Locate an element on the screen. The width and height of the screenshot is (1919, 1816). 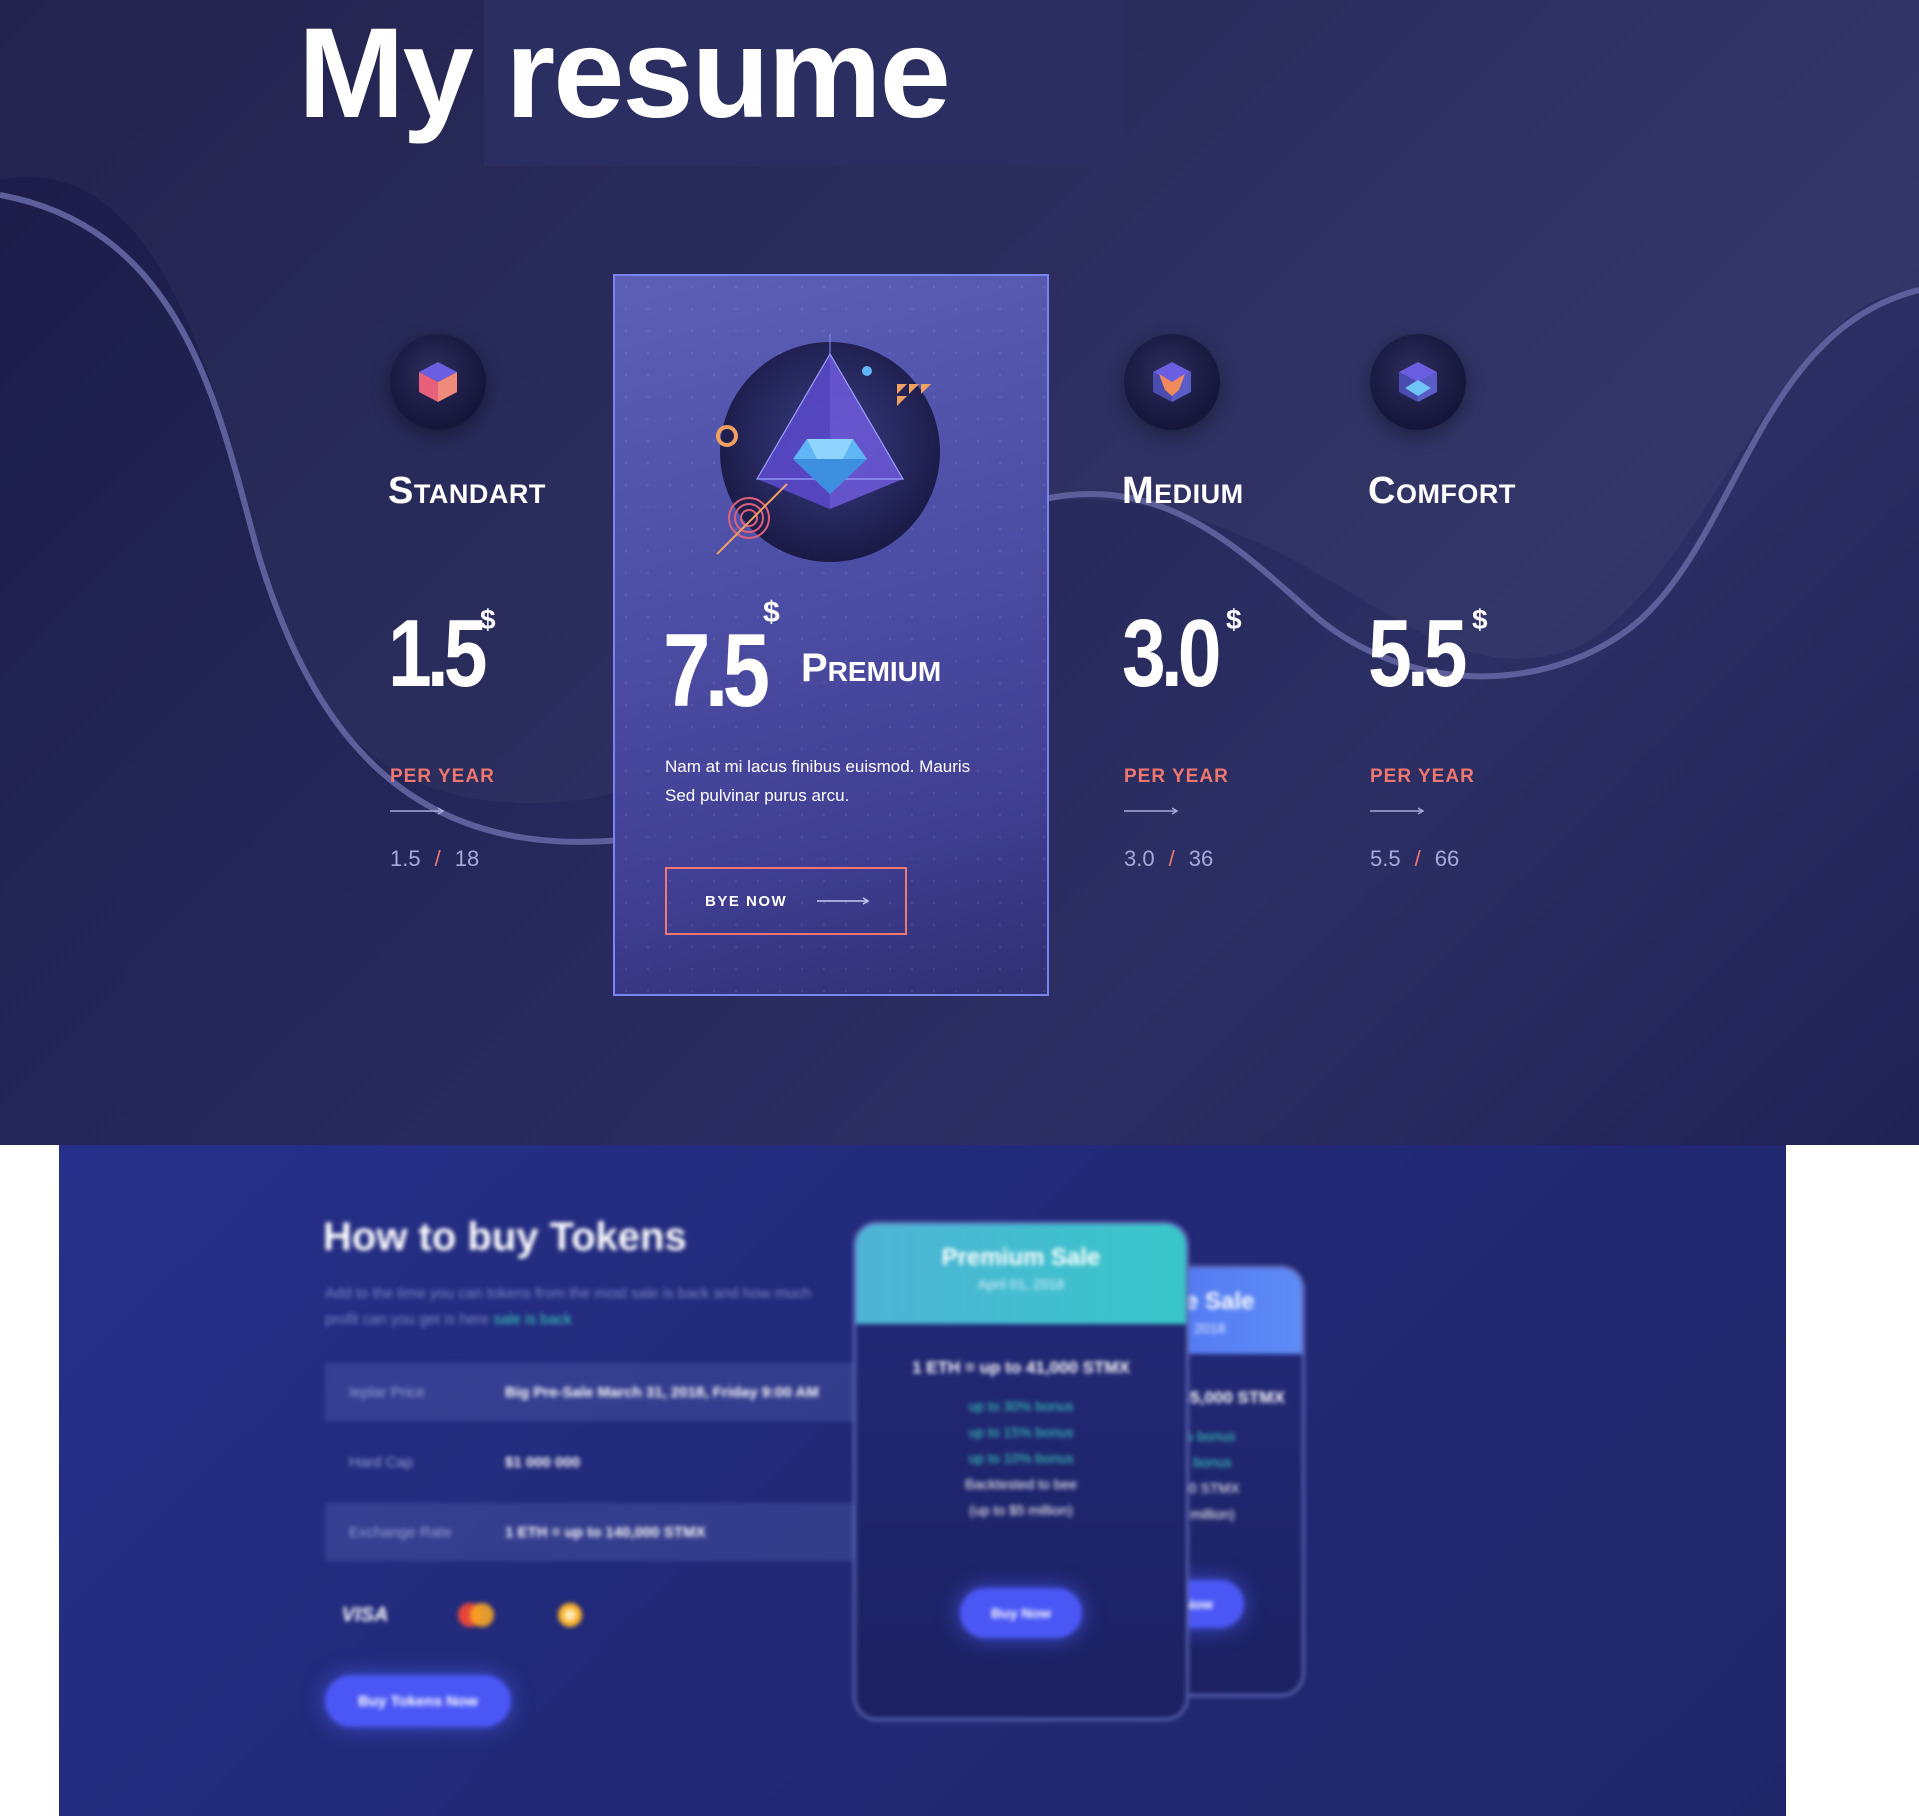
sale-date: April 01, 2018 is located at coordinates (1021, 1284).